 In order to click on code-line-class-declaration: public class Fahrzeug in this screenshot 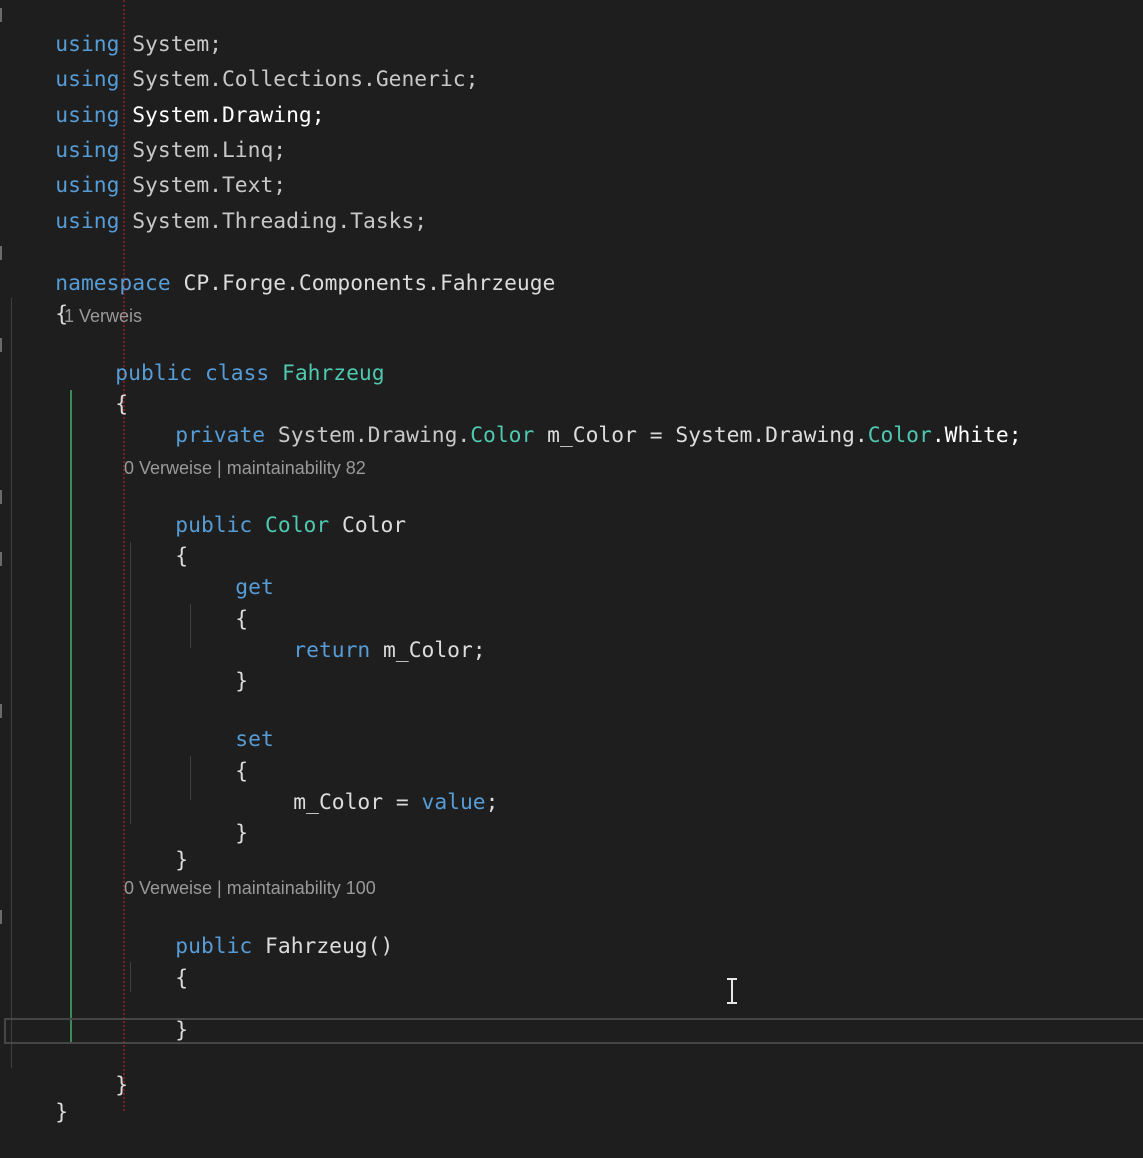, I will do `click(250, 373)`.